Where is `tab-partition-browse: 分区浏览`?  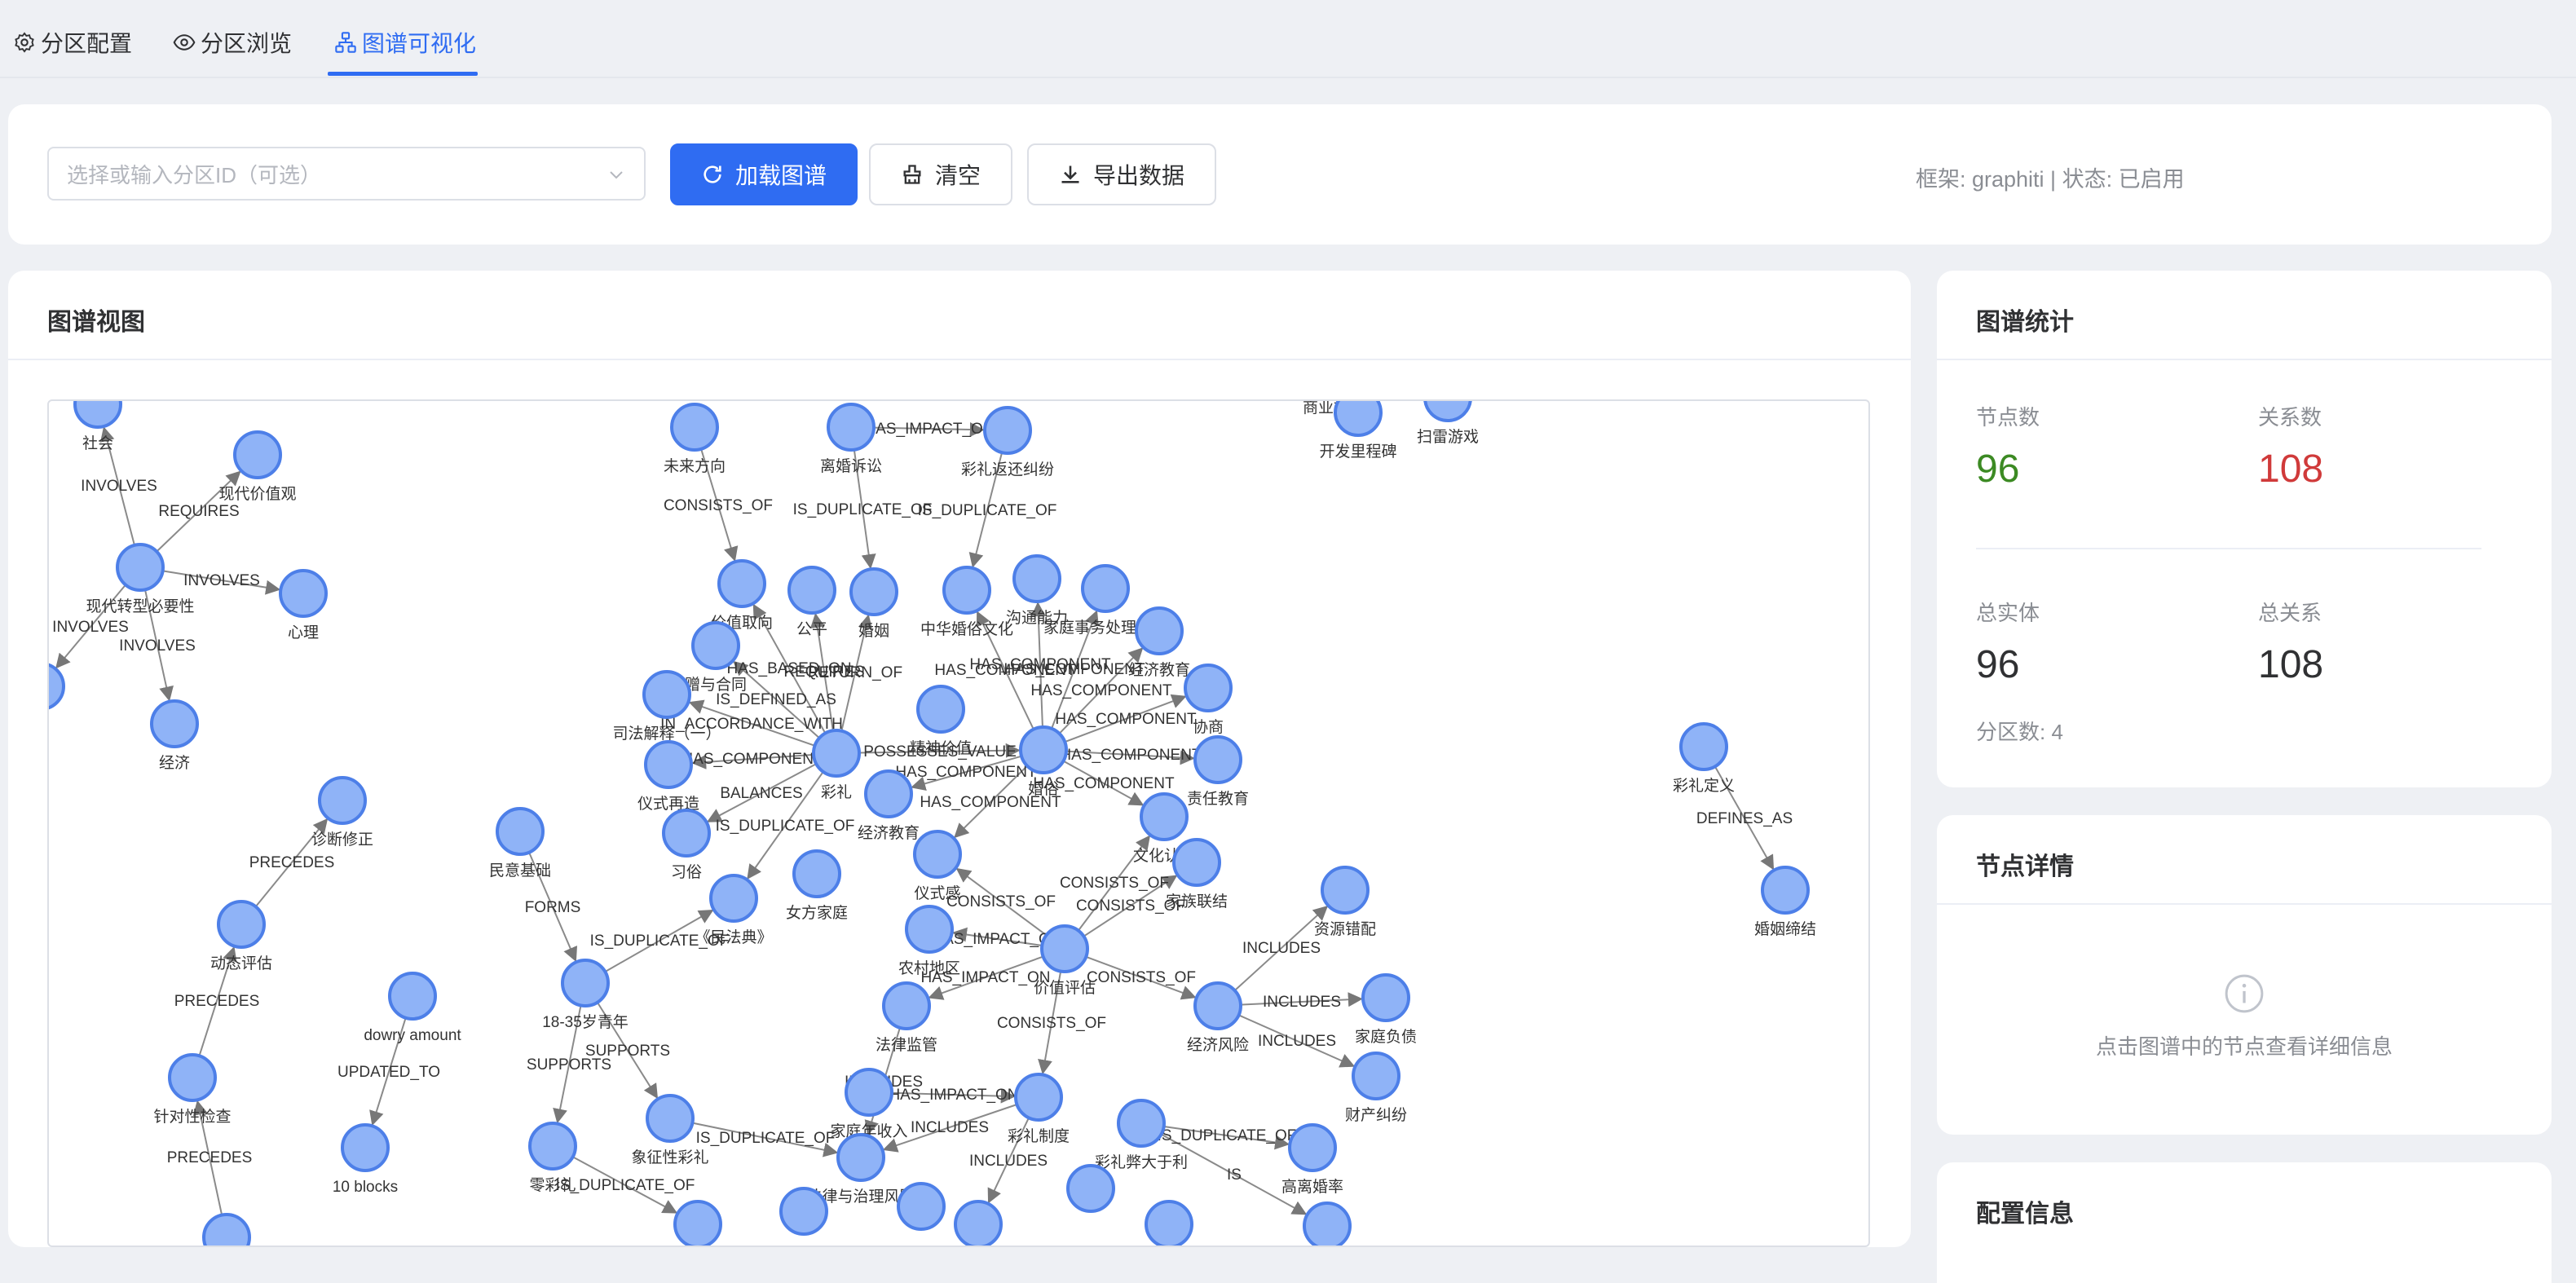 tab-partition-browse: 分区浏览 is located at coordinates (232, 42).